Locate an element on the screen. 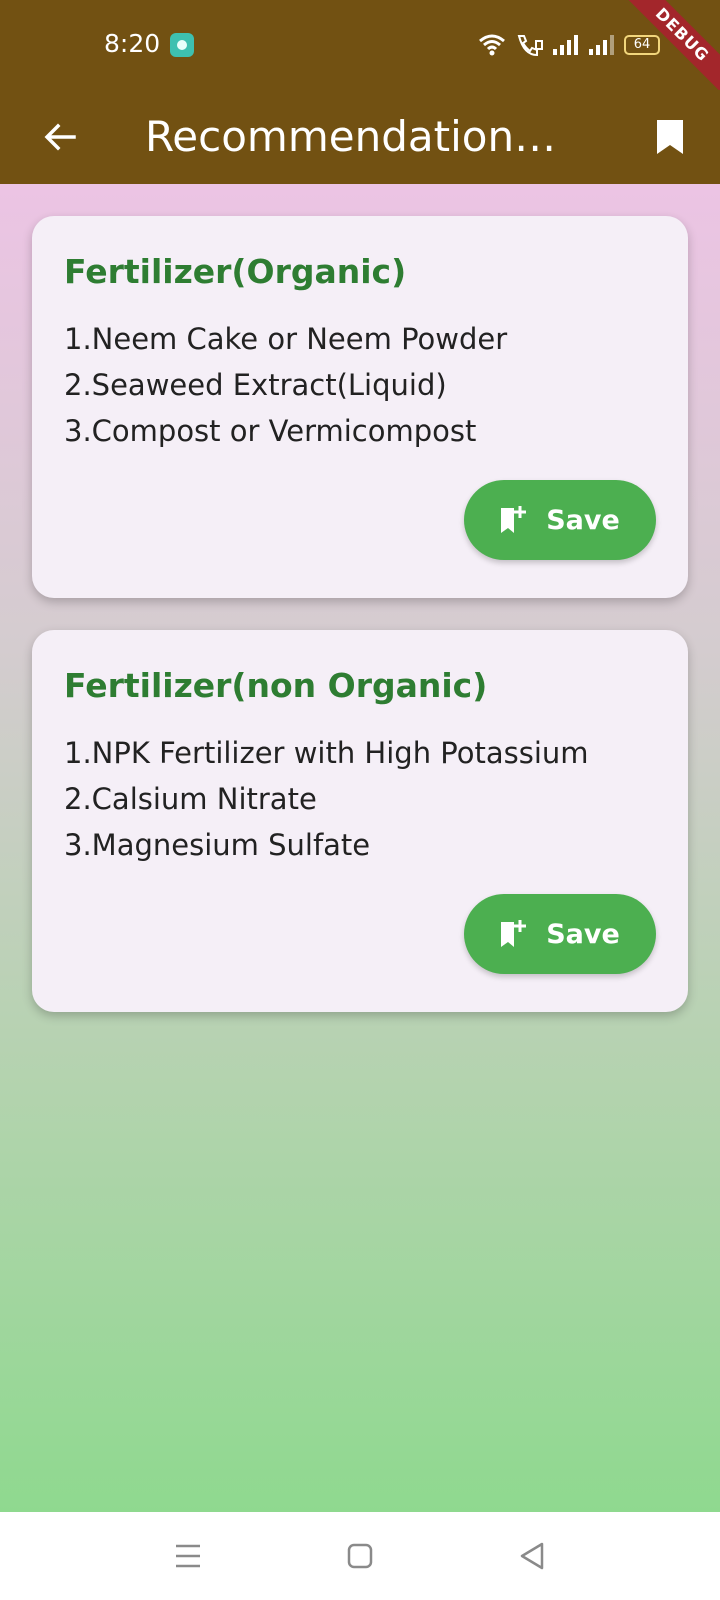  back-button is located at coordinates (60, 137).